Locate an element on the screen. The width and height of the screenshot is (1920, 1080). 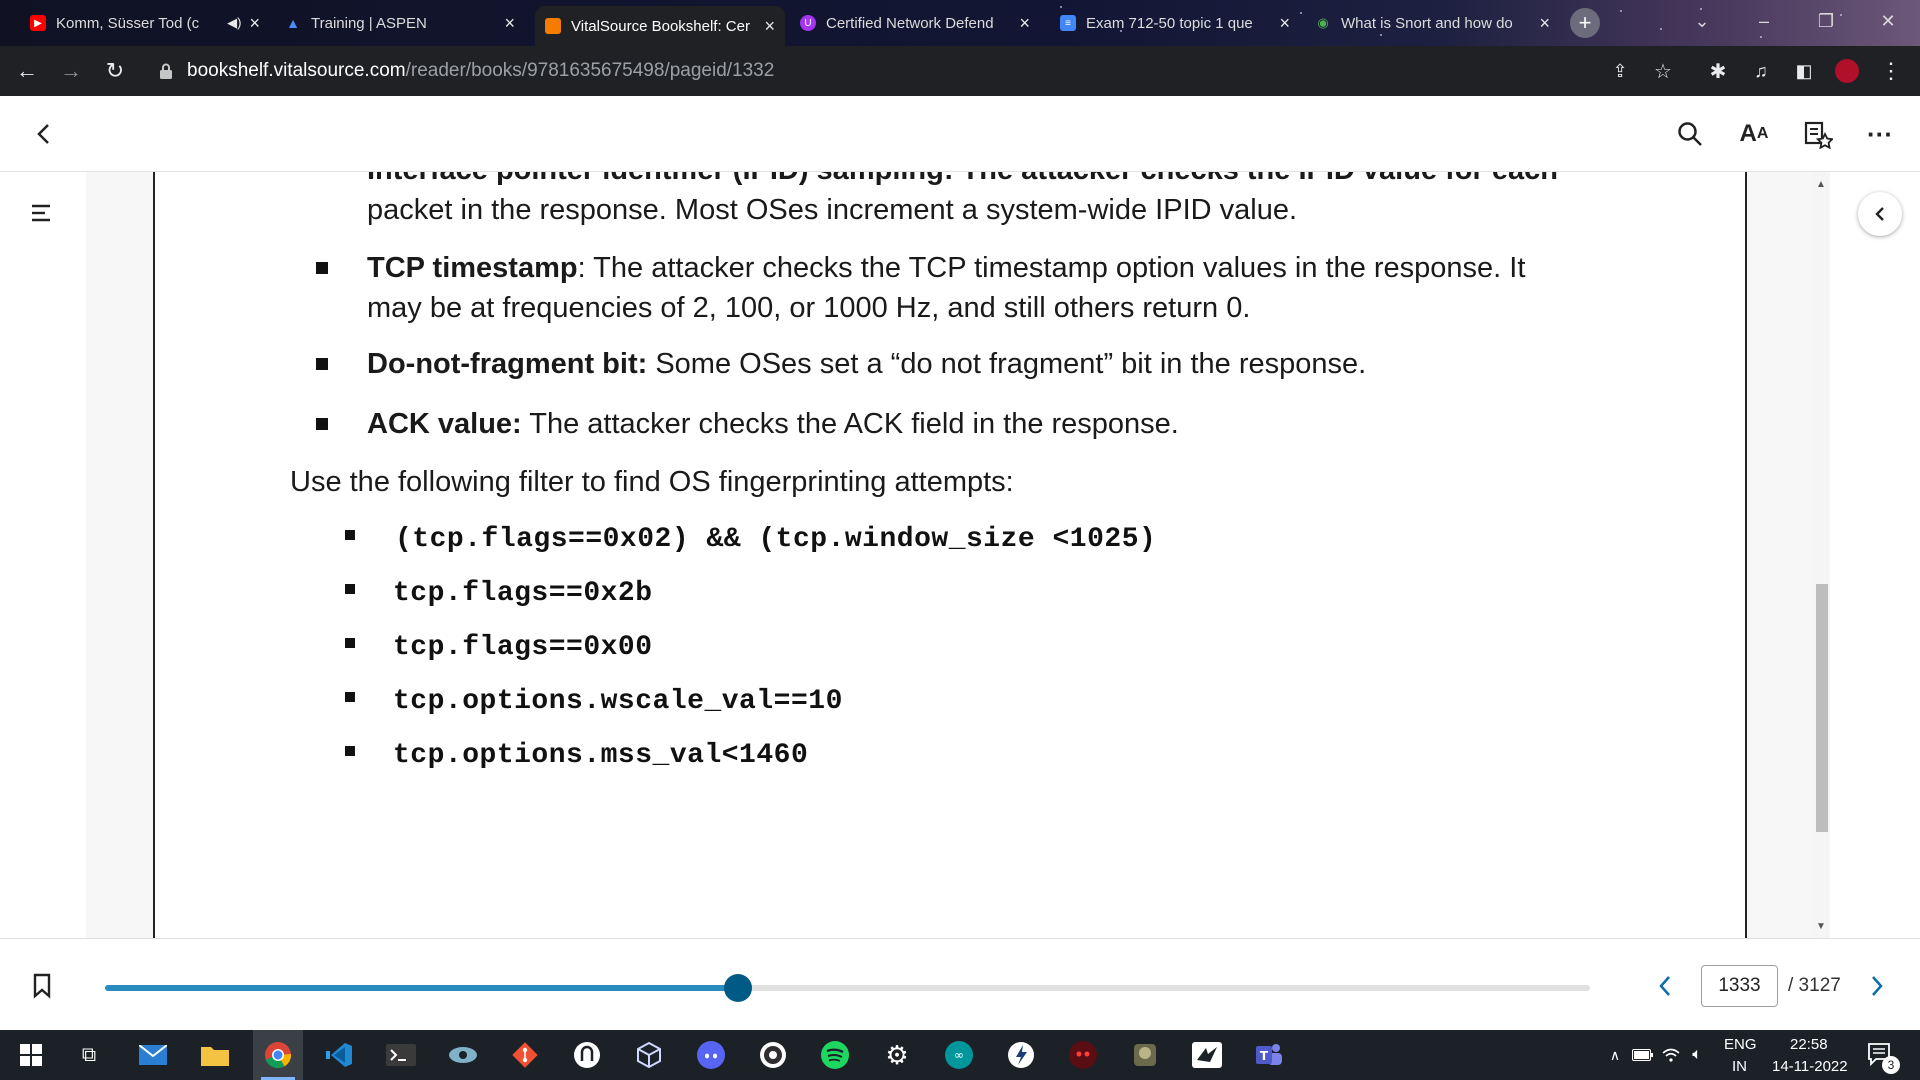
tab-youtube: ▶ Komm, Süsser Tod (c ◀) × is located at coordinates (145, 23).